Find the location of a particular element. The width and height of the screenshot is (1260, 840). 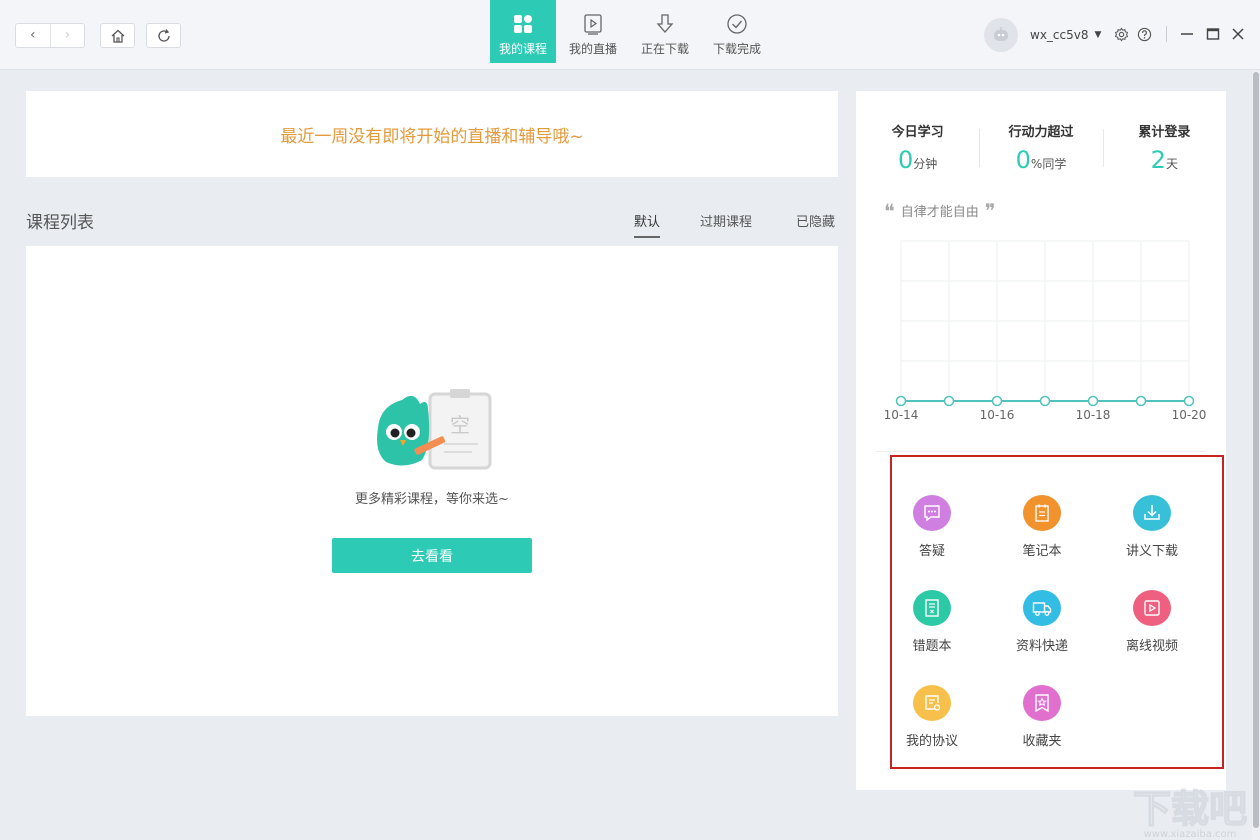

robot-avatar-icon is located at coordinates (1001, 35).